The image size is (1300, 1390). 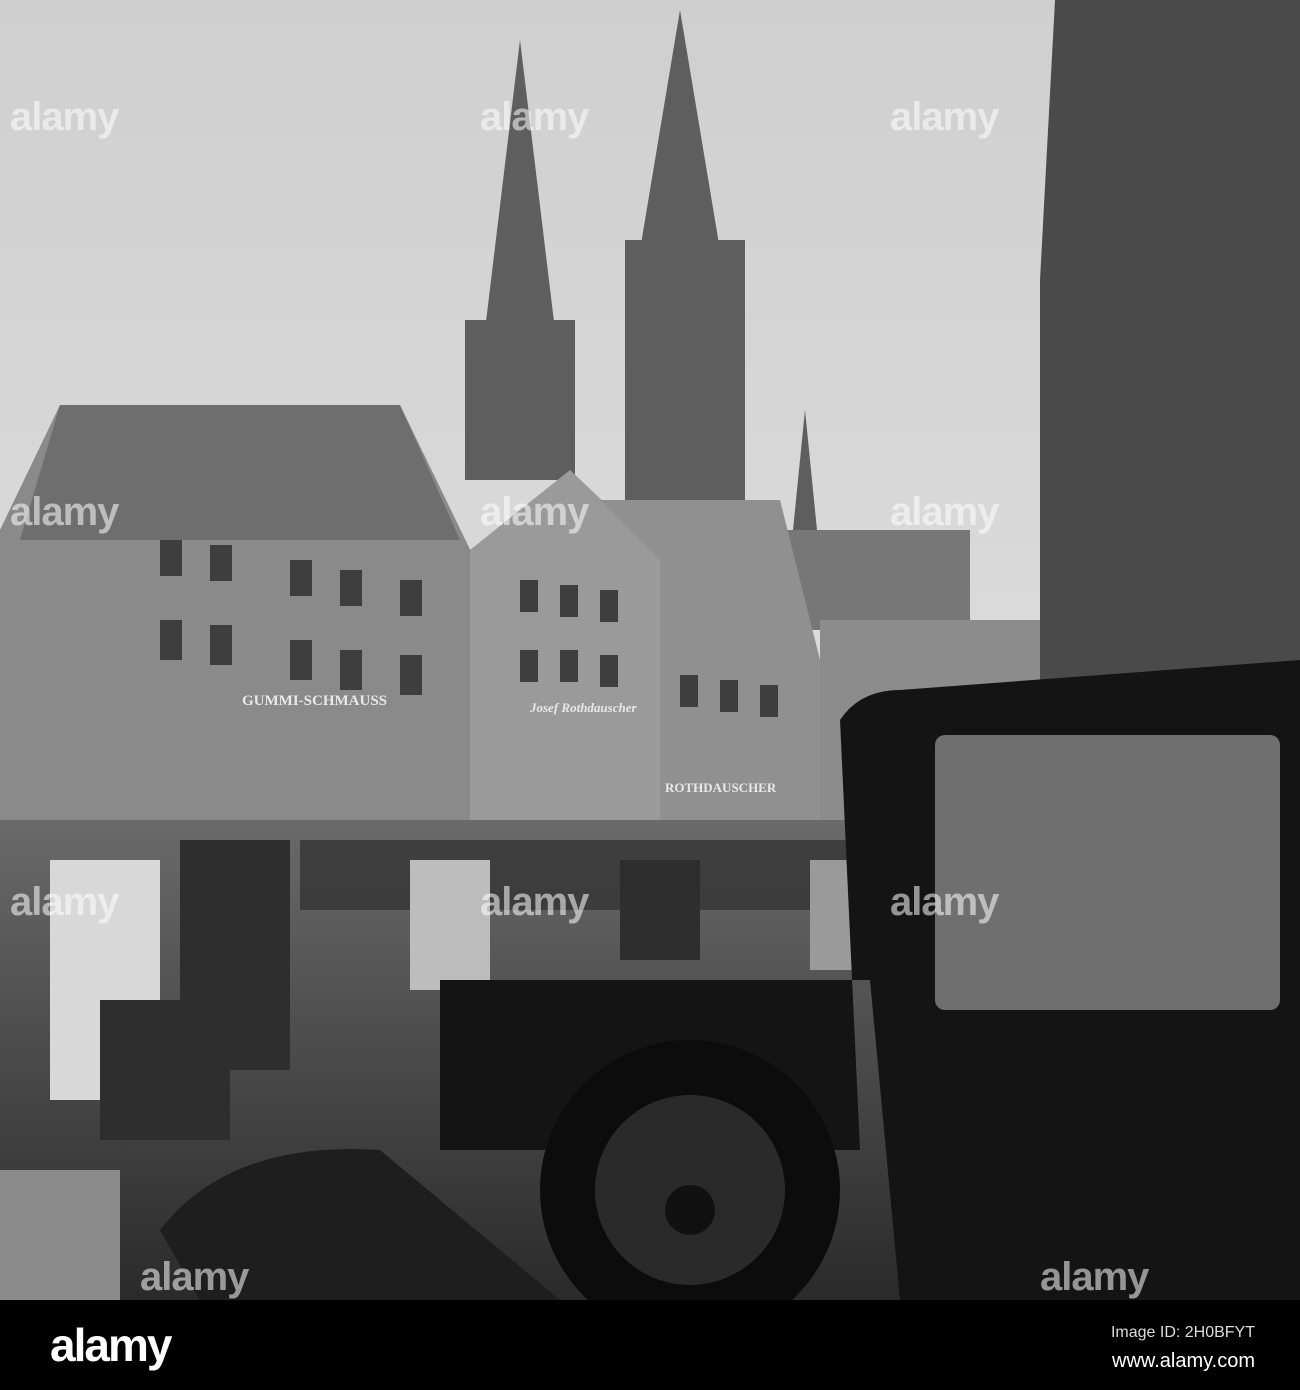 What do you see at coordinates (721, 787) in the screenshot?
I see `sign-rothdauscher: ROTHDAUSCHER` at bounding box center [721, 787].